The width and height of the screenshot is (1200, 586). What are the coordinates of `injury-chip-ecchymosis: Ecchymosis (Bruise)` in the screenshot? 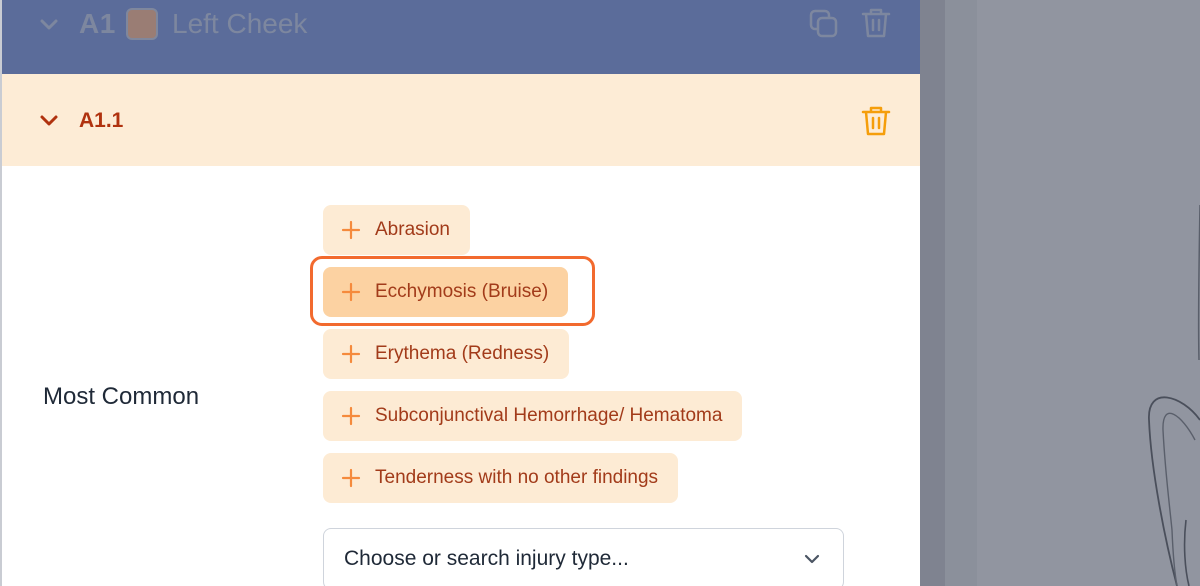 It's located at (446, 292).